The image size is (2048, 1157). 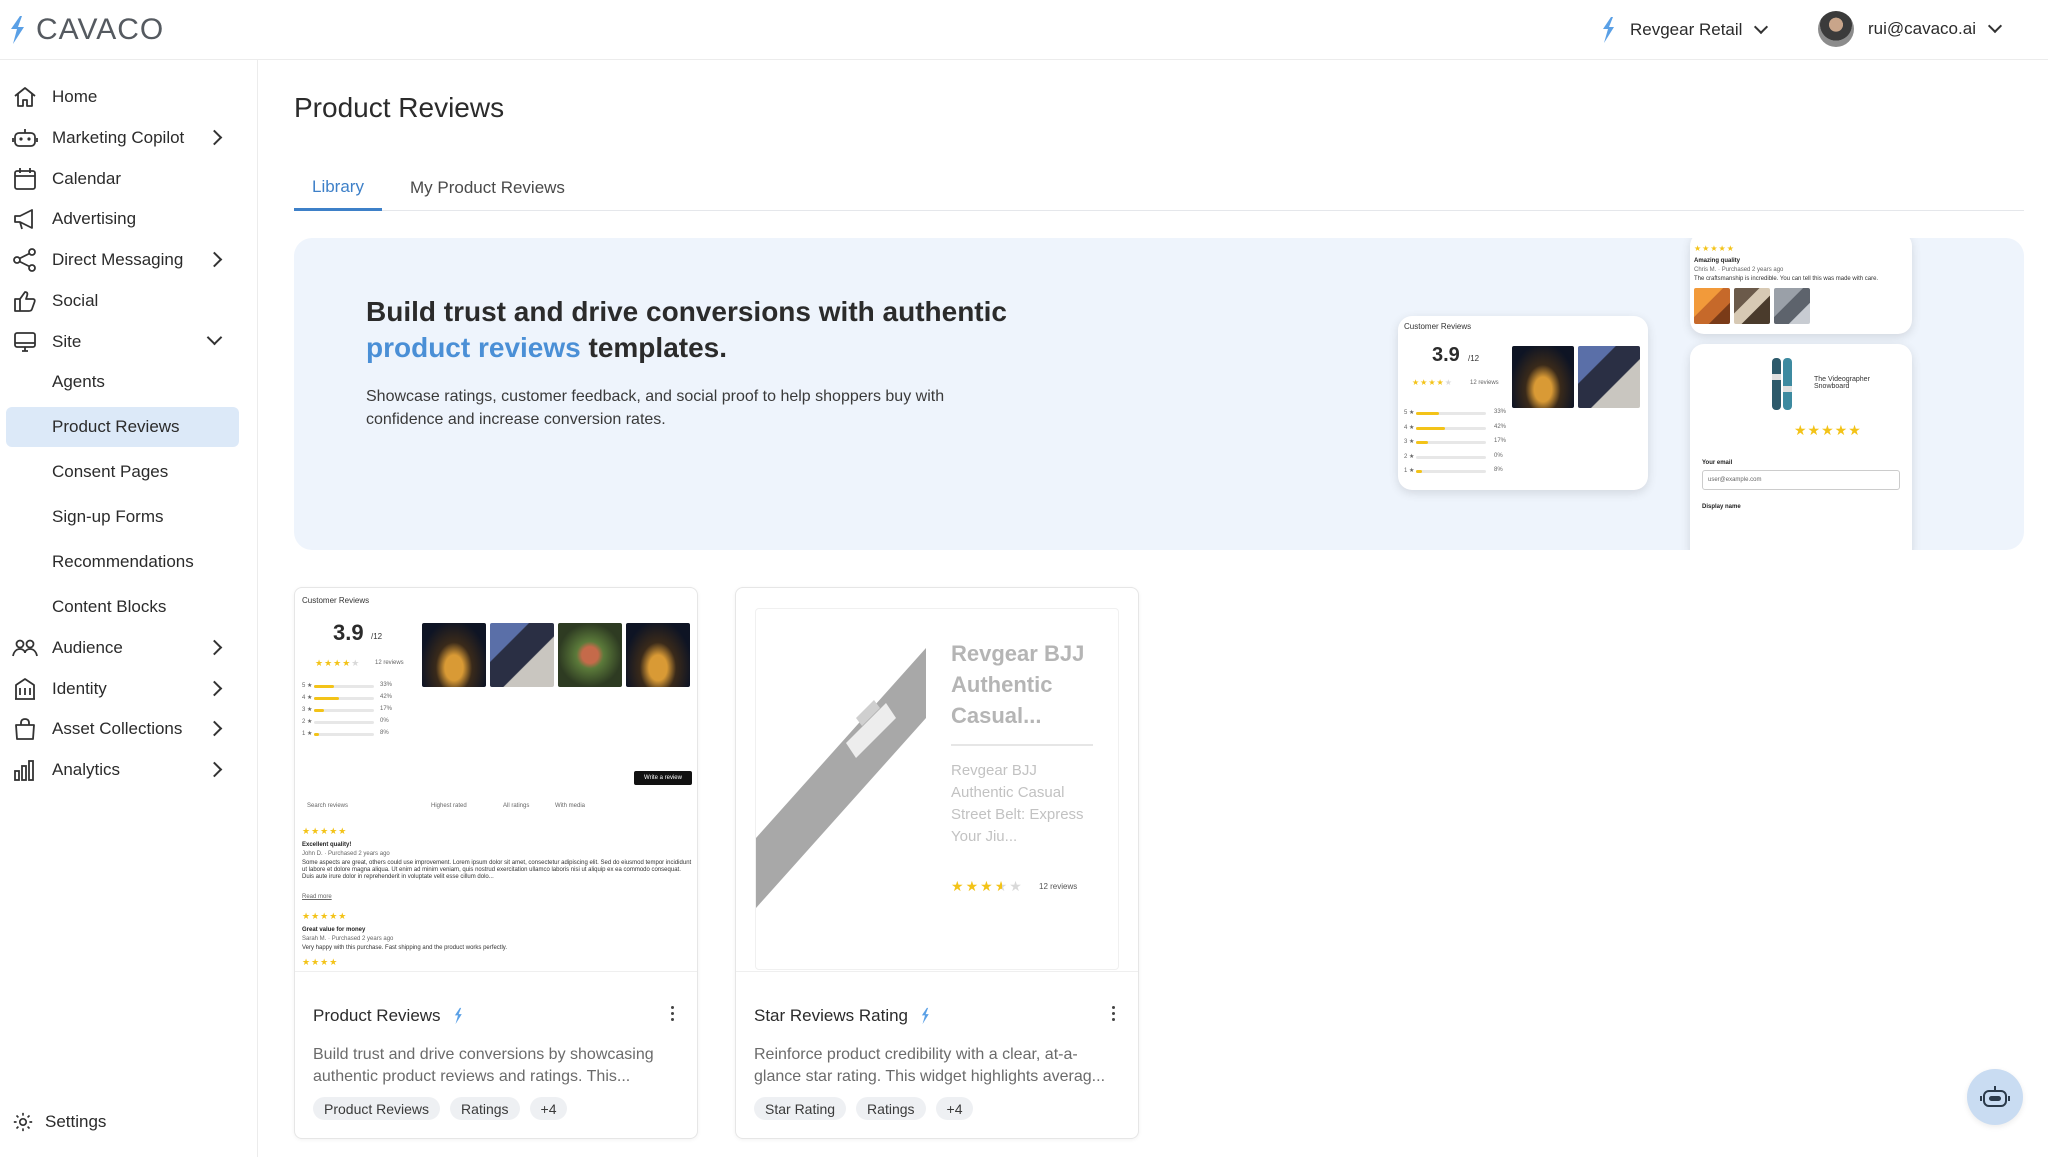 What do you see at coordinates (841, 778) in the screenshot?
I see `belt-image` at bounding box center [841, 778].